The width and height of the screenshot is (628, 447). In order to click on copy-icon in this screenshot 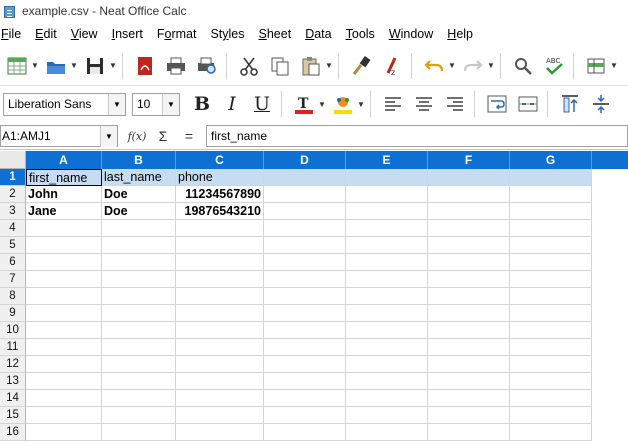, I will do `click(280, 66)`.